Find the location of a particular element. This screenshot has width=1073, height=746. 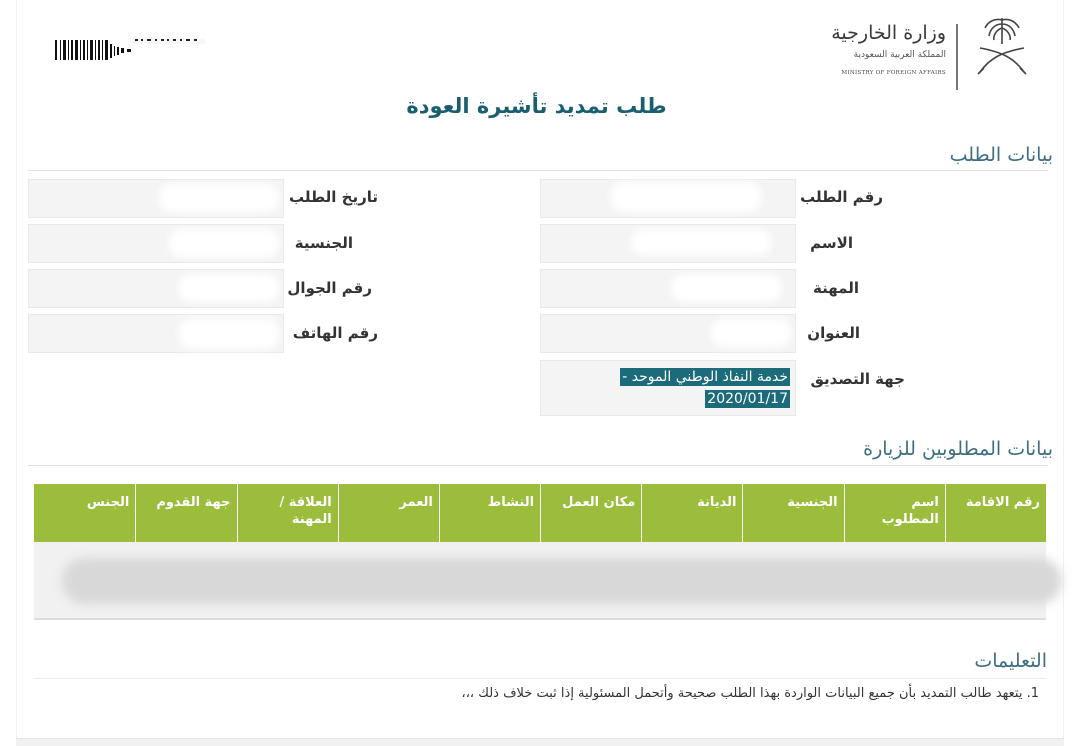

address-field is located at coordinates (668, 333).